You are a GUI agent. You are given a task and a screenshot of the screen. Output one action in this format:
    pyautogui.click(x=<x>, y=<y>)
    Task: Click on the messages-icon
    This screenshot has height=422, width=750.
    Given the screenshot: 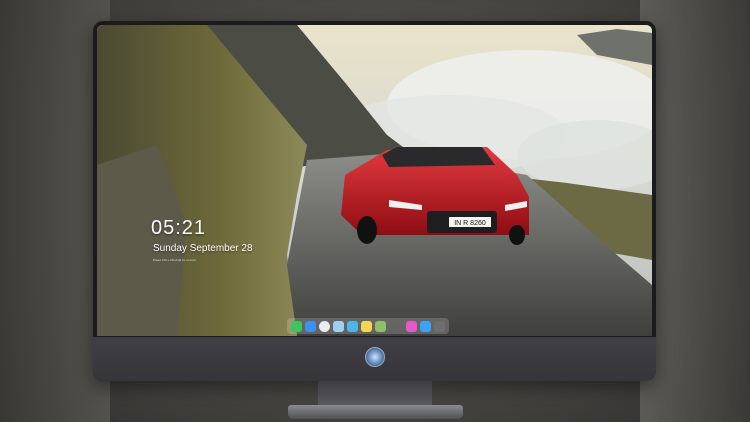 What is the action you would take?
    pyautogui.click(x=296, y=326)
    